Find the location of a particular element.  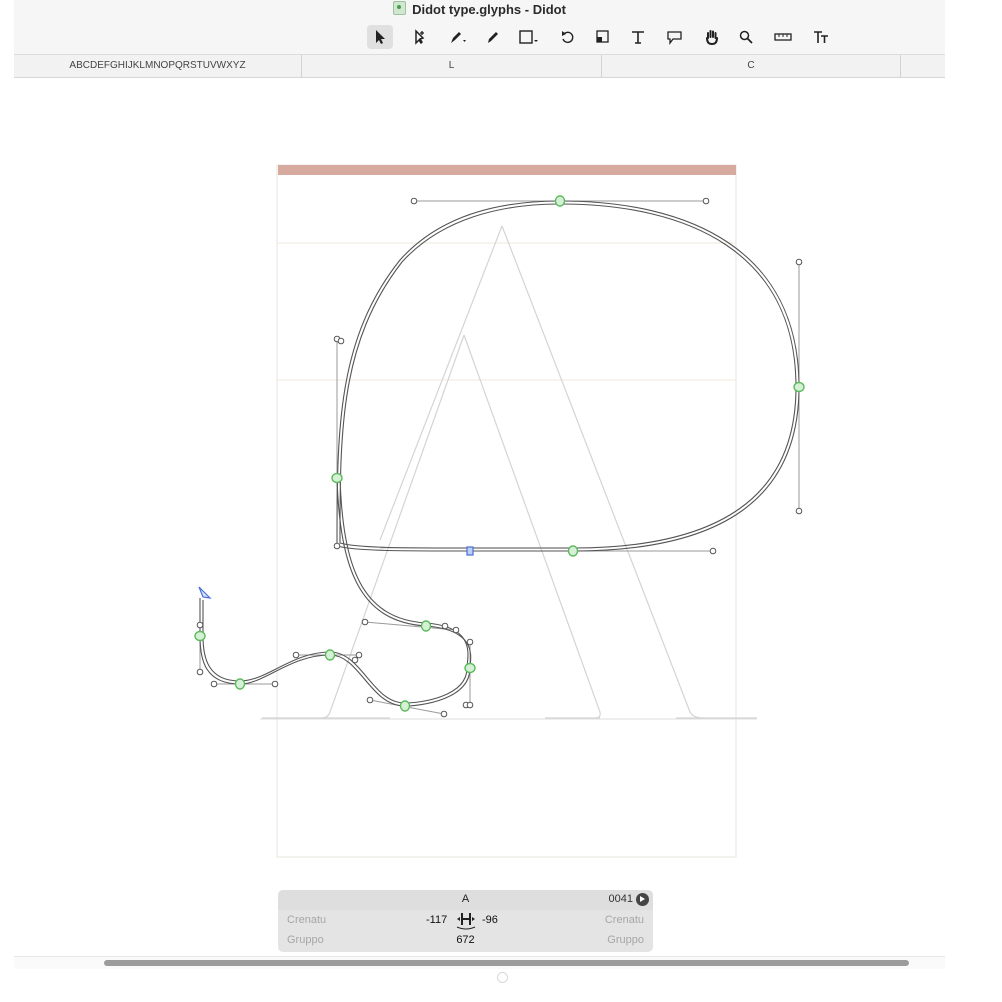

go-arrow-icon is located at coordinates (642, 899).